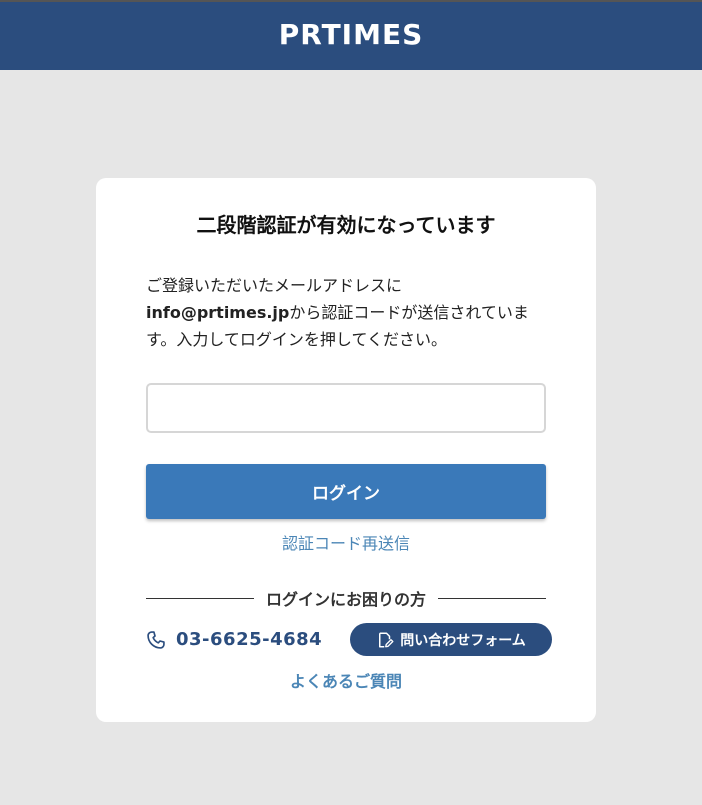 The height and width of the screenshot is (805, 702). Describe the element at coordinates (463, 640) in the screenshot. I see `contact-form-label: 問い合わせフォーム` at that location.